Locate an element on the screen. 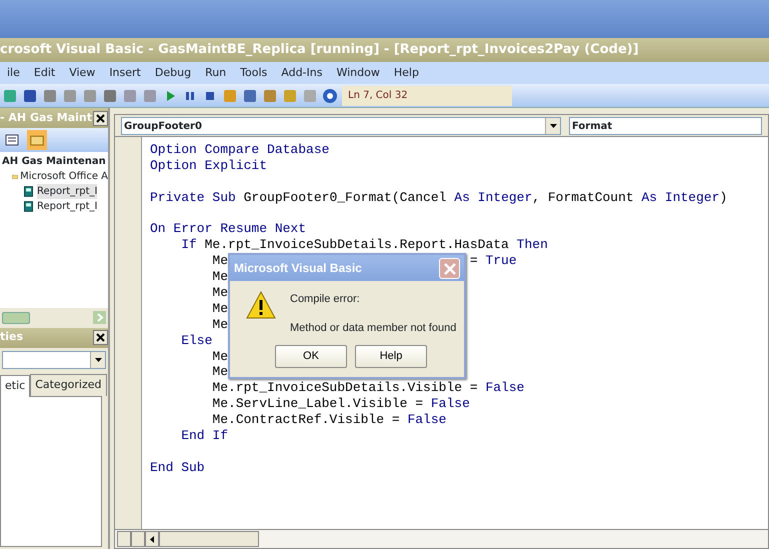 The width and height of the screenshot is (769, 549). scroll-left-icon is located at coordinates (152, 539).